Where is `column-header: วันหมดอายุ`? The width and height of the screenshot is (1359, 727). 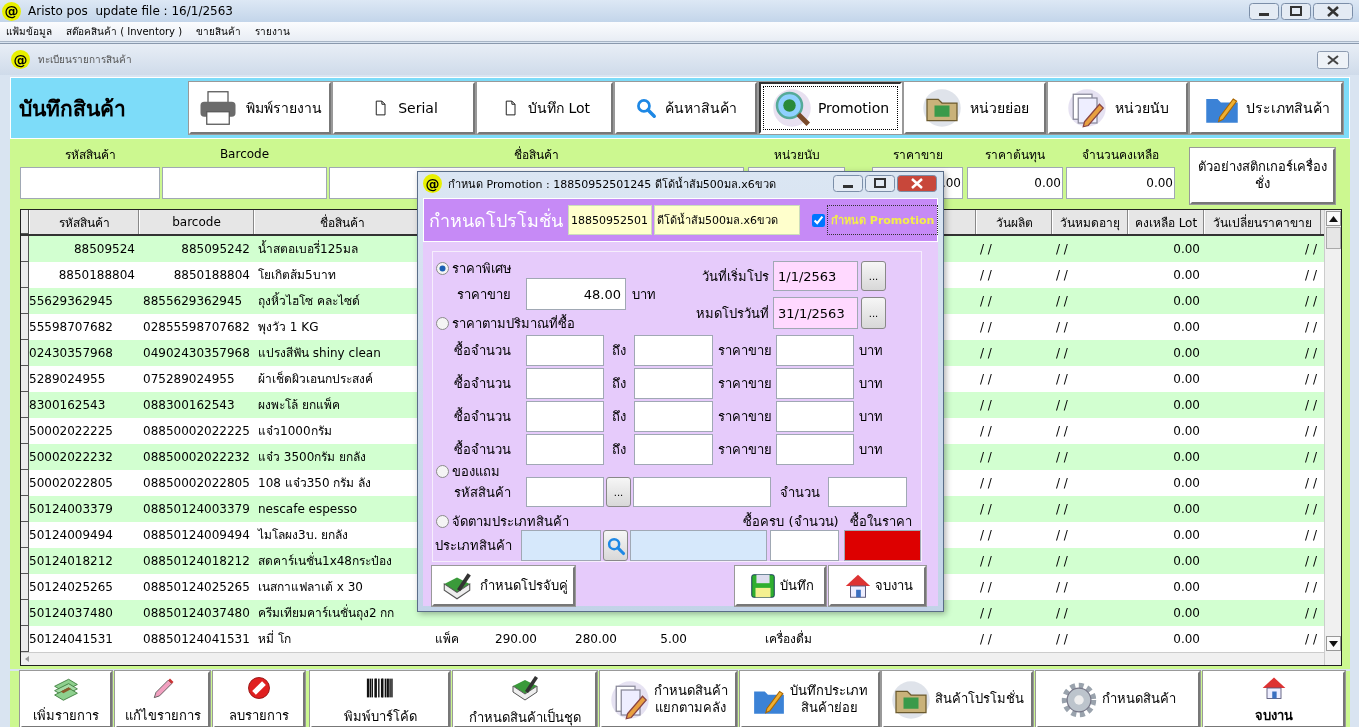
column-header: วันหมดอายุ is located at coordinates (1090, 222).